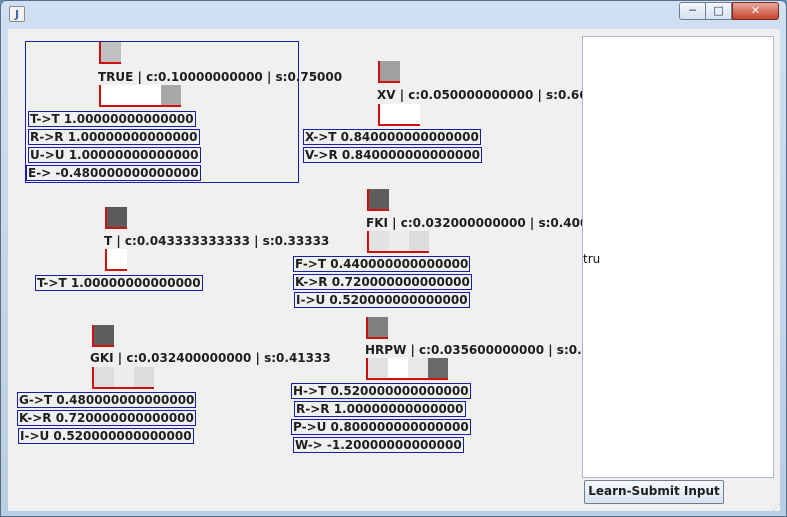 This screenshot has width=787, height=517. Describe the element at coordinates (210, 358) in the screenshot. I see `node-label: GKI | c:0.032400000000 | s:0.41333` at that location.